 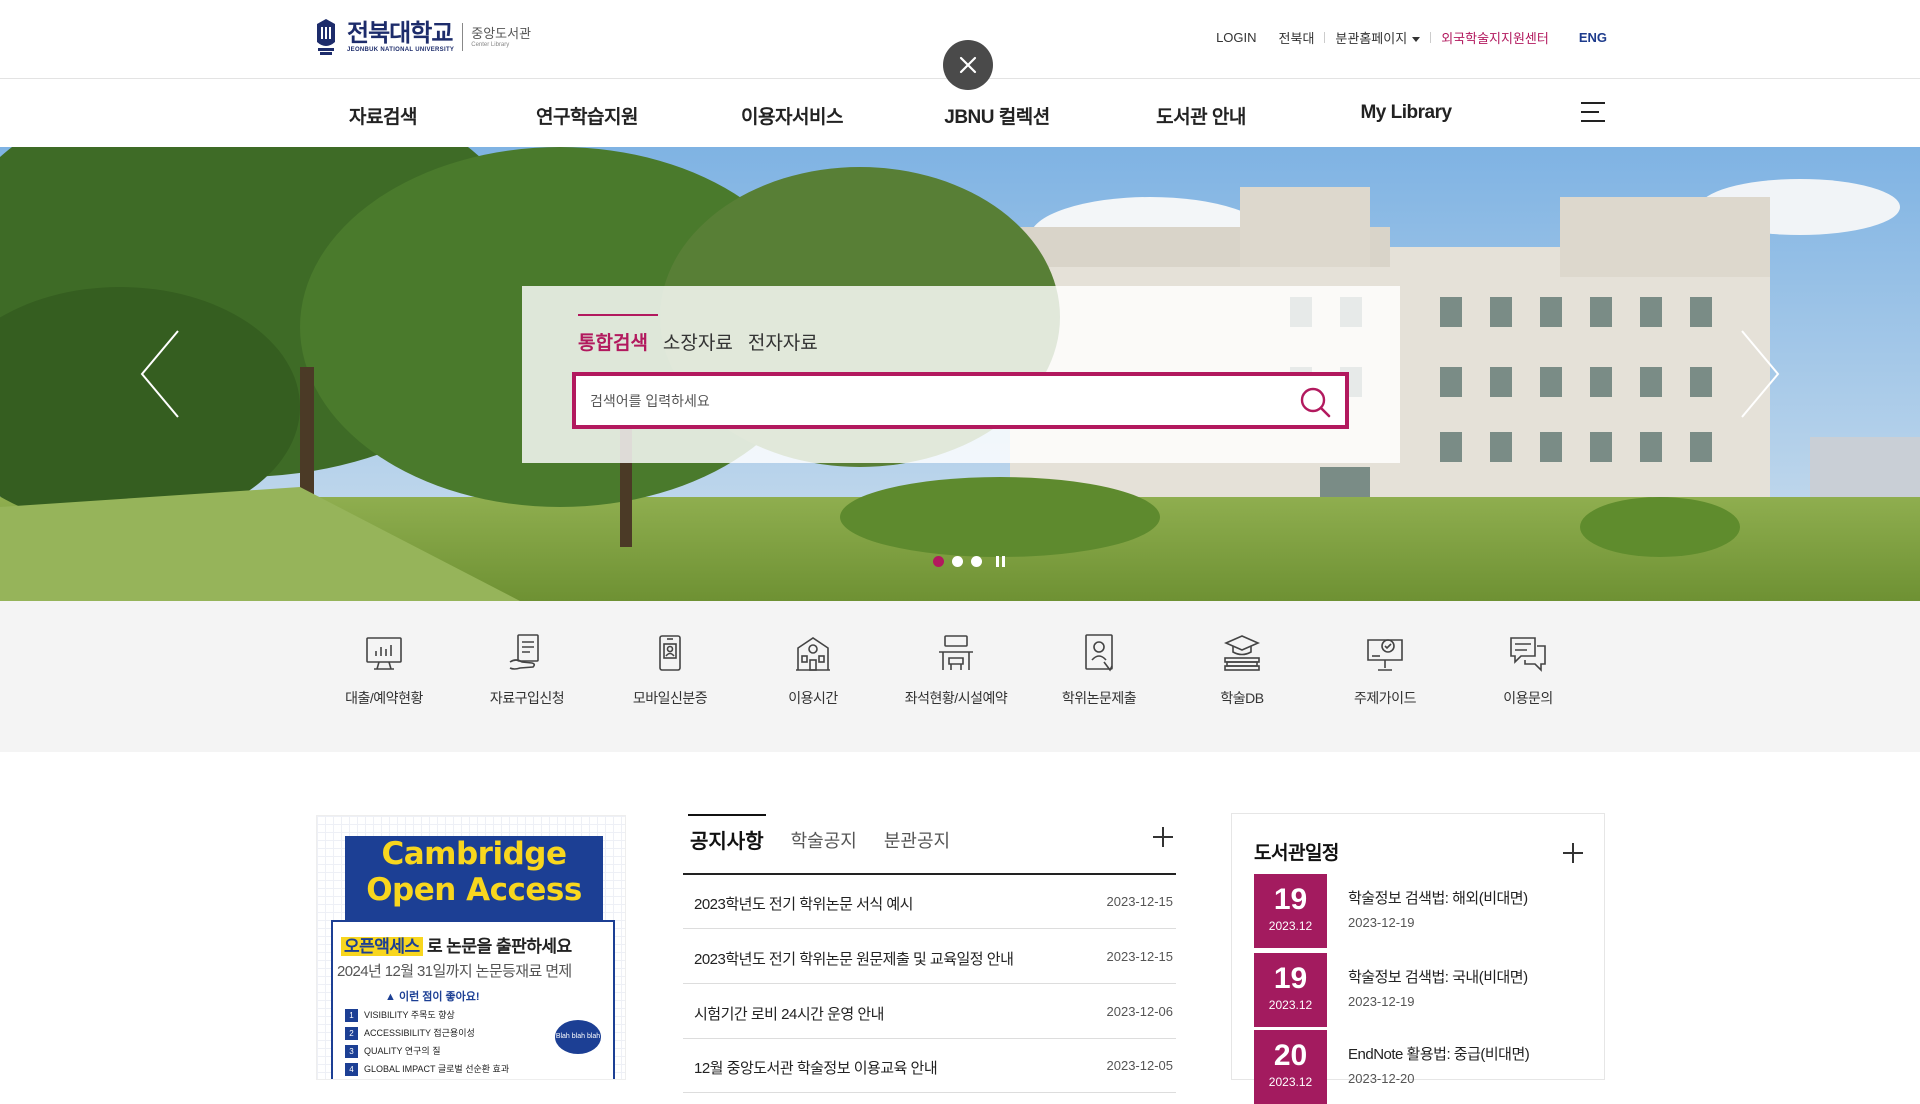 I want to click on search-panel: 통합검색 소장자료 전자자료, so click(x=961, y=374).